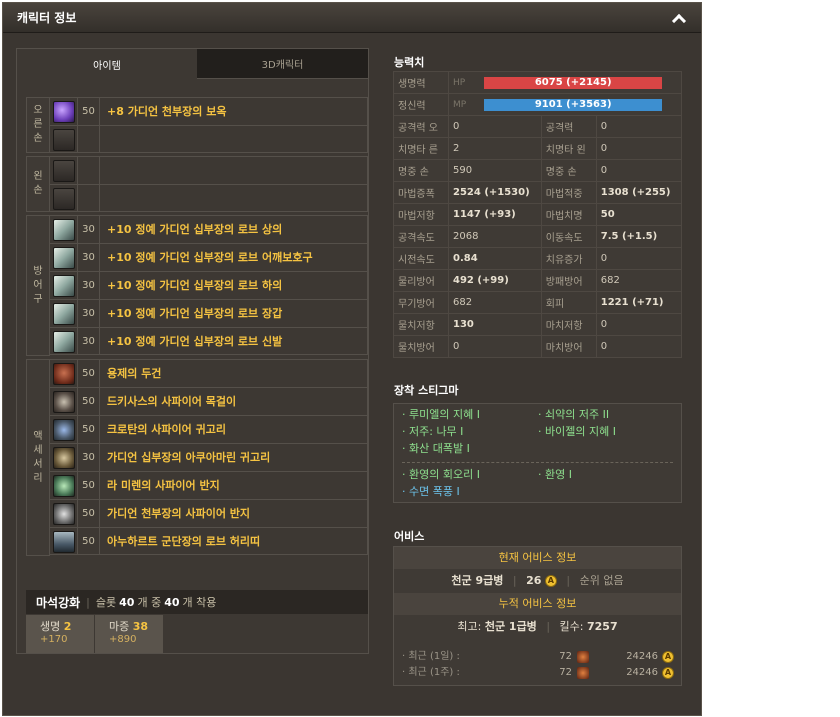 The height and width of the screenshot is (717, 840). Describe the element at coordinates (441, 431) in the screenshot. I see `stigma-item: · 저주: 나무 I` at that location.